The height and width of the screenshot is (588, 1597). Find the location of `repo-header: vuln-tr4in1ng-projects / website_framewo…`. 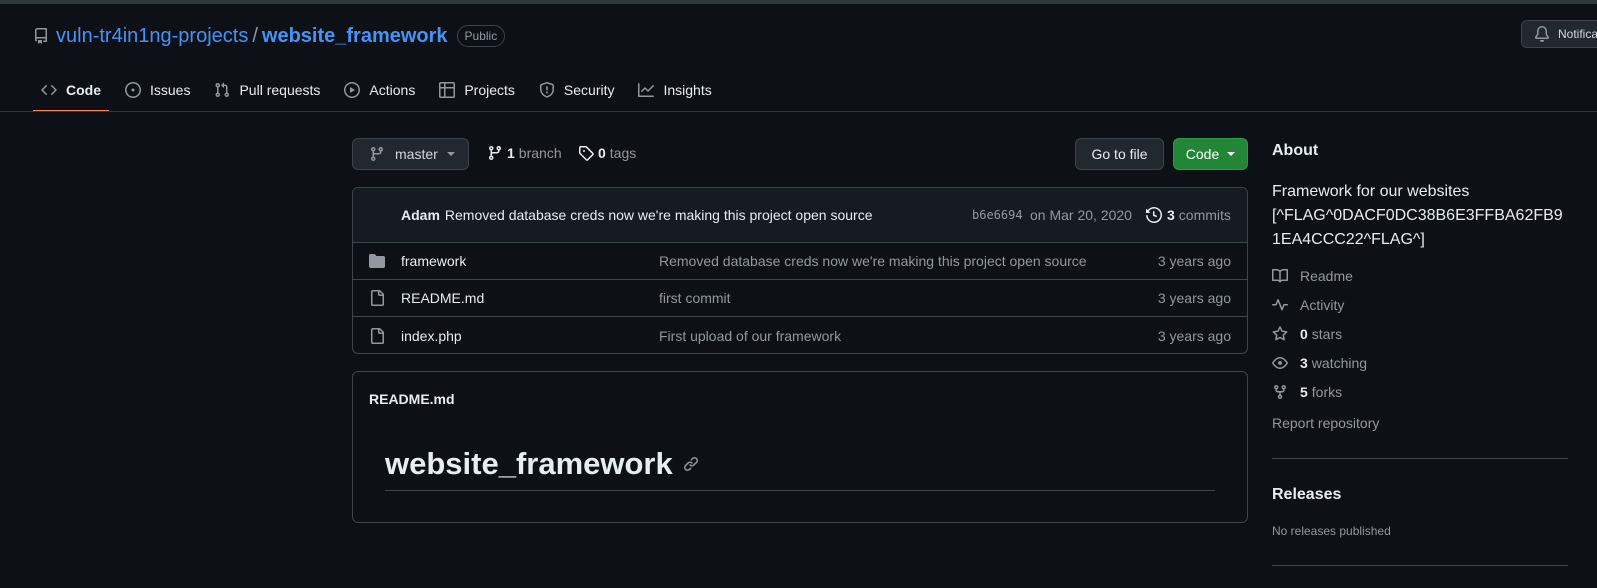

repo-header: vuln-tr4in1ng-projects / website_framewo… is located at coordinates (269, 36).